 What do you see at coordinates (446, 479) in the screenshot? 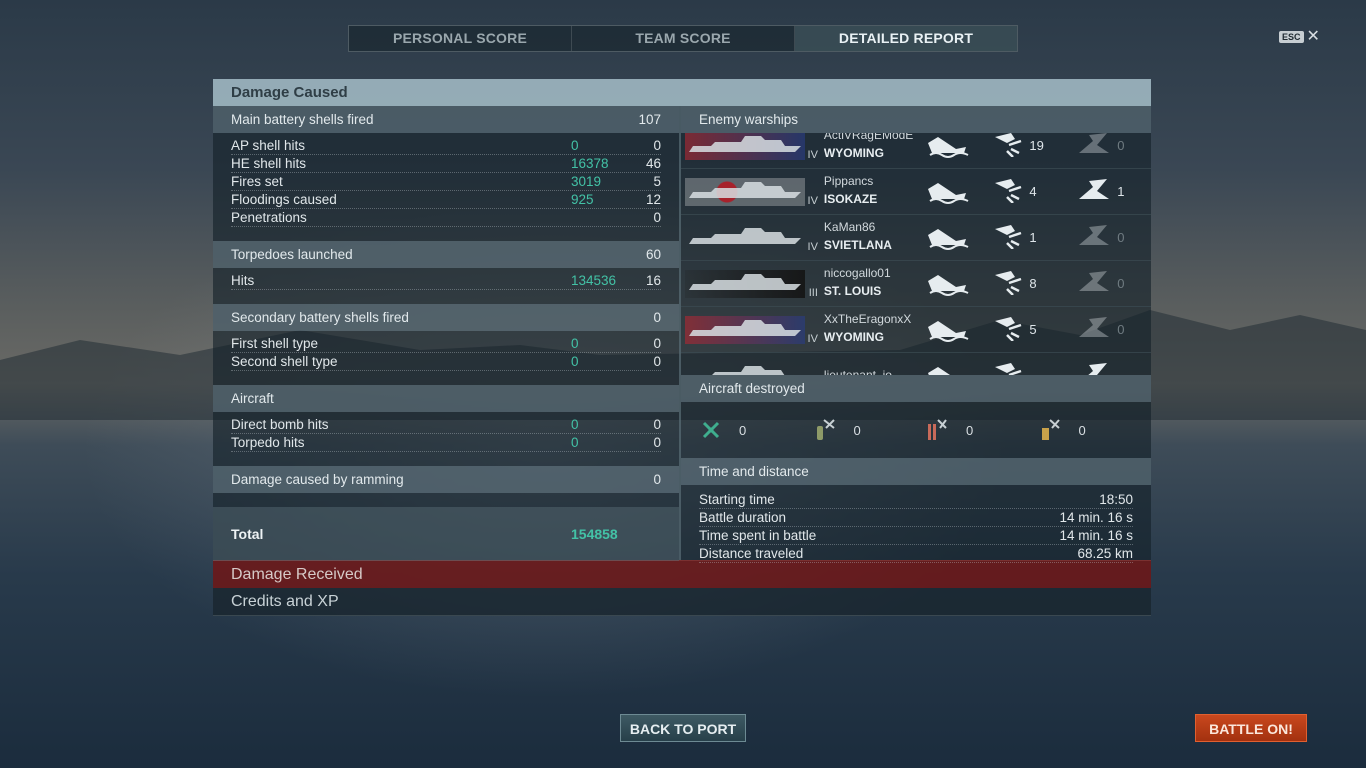
I see `ramming-header: Damage caused by ramming 0` at bounding box center [446, 479].